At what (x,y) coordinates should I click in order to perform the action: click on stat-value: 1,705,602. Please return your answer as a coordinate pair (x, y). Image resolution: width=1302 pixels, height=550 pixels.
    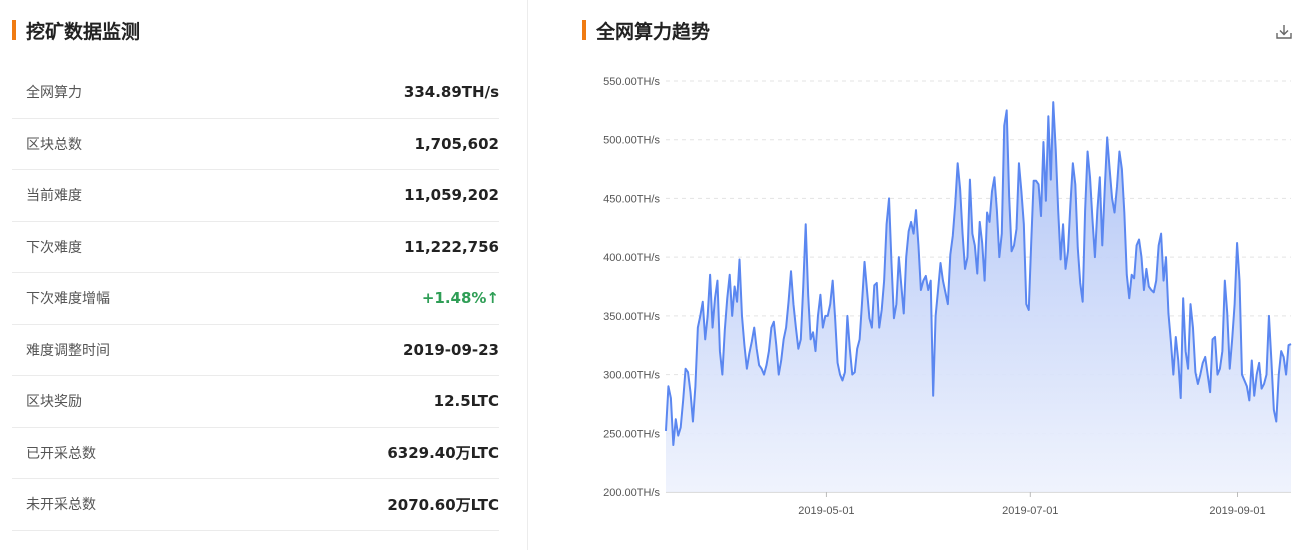
    Looking at the image, I should click on (456, 143).